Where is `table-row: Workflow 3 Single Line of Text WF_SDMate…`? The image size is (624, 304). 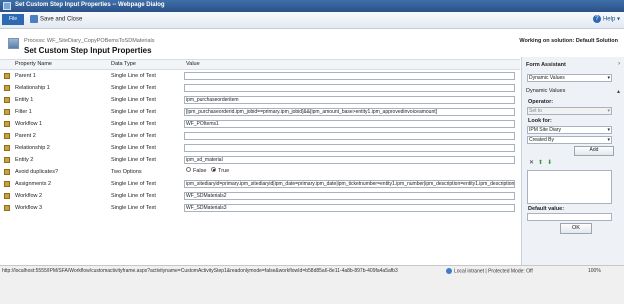
table-row: Workflow 3 Single Line of Text WF_SDMate… is located at coordinates (260, 208).